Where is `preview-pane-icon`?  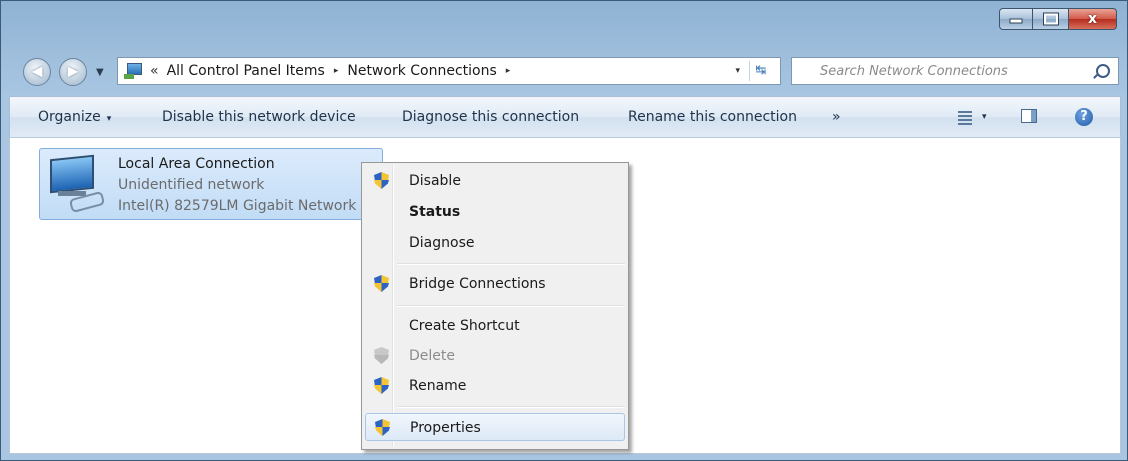
preview-pane-icon is located at coordinates (1029, 116).